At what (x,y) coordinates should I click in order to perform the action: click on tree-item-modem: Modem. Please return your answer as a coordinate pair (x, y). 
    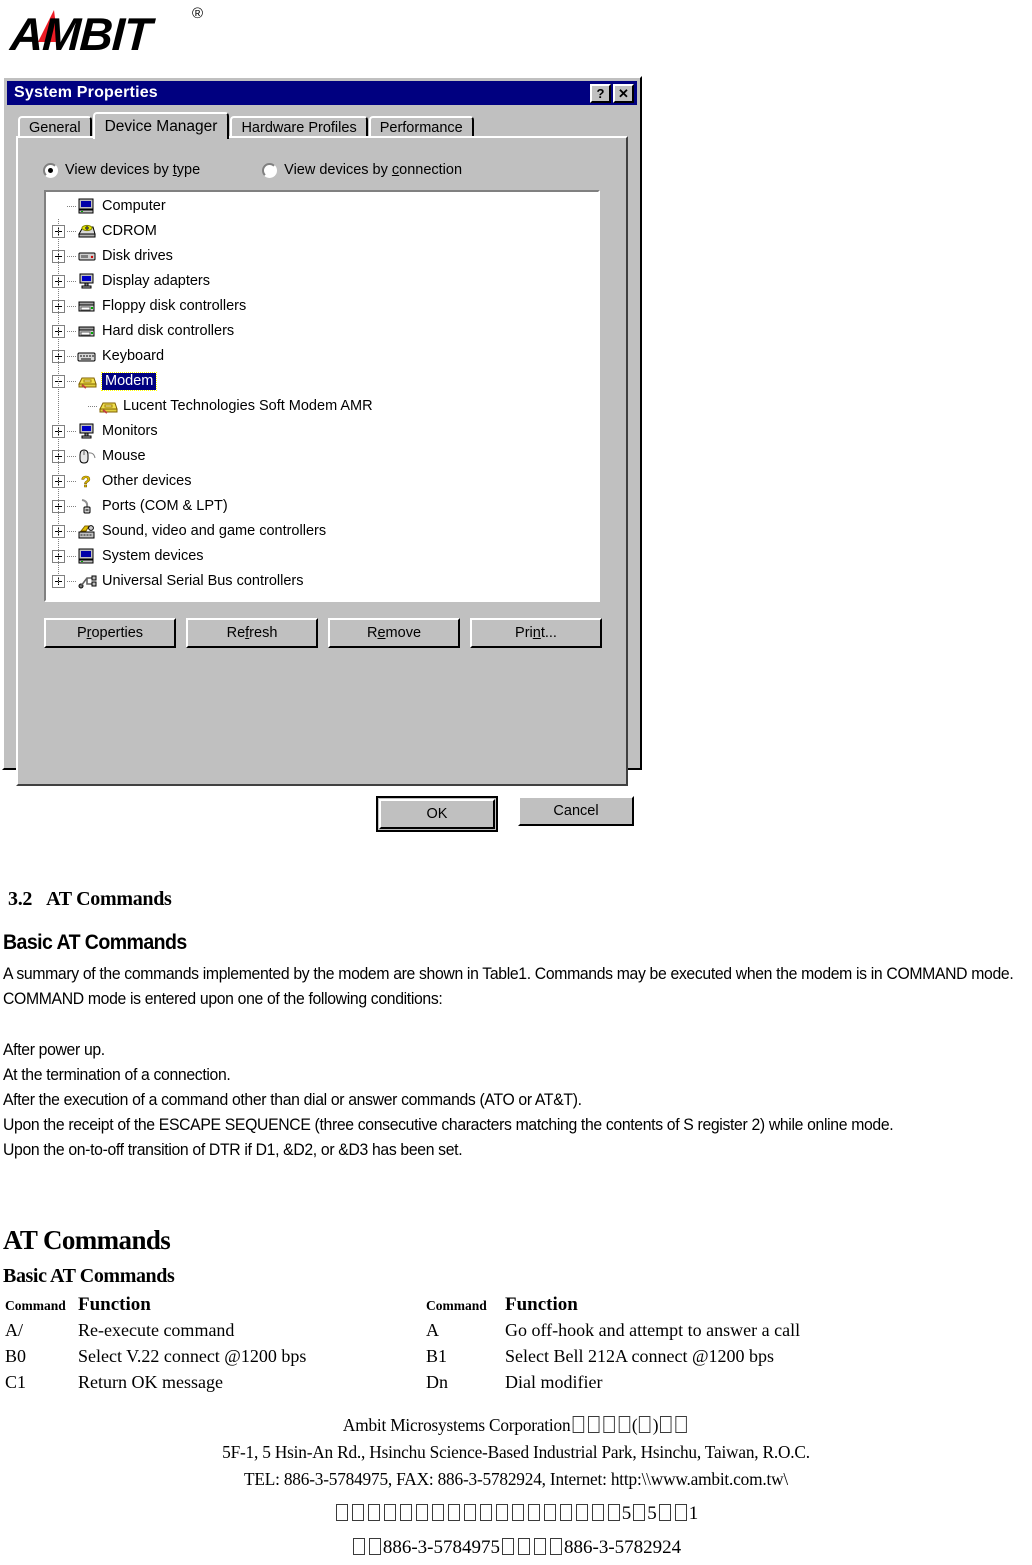
    Looking at the image, I should click on (322, 381).